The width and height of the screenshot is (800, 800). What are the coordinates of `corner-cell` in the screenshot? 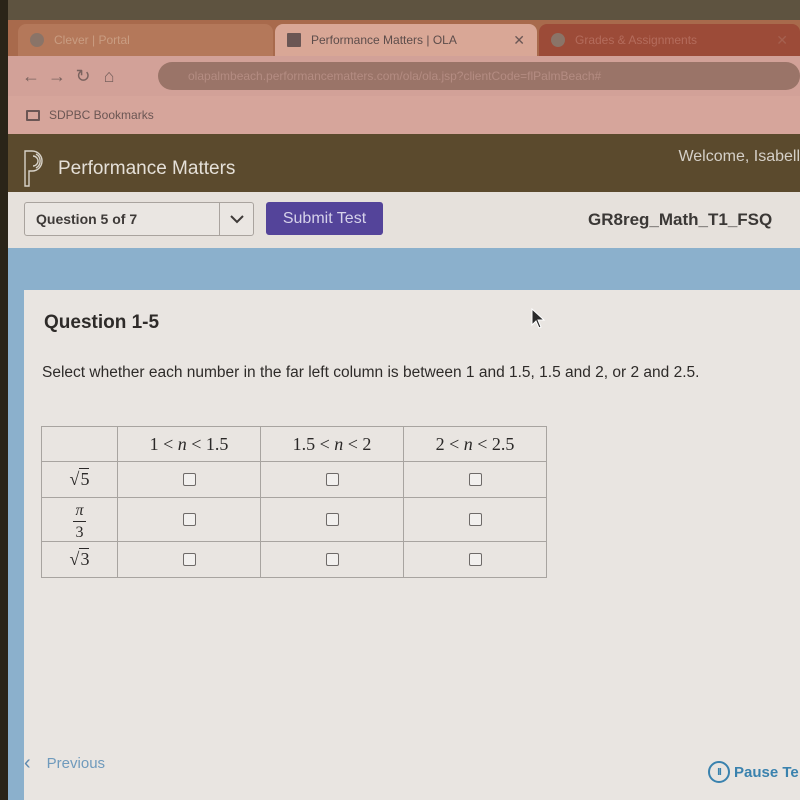 It's located at (79, 444).